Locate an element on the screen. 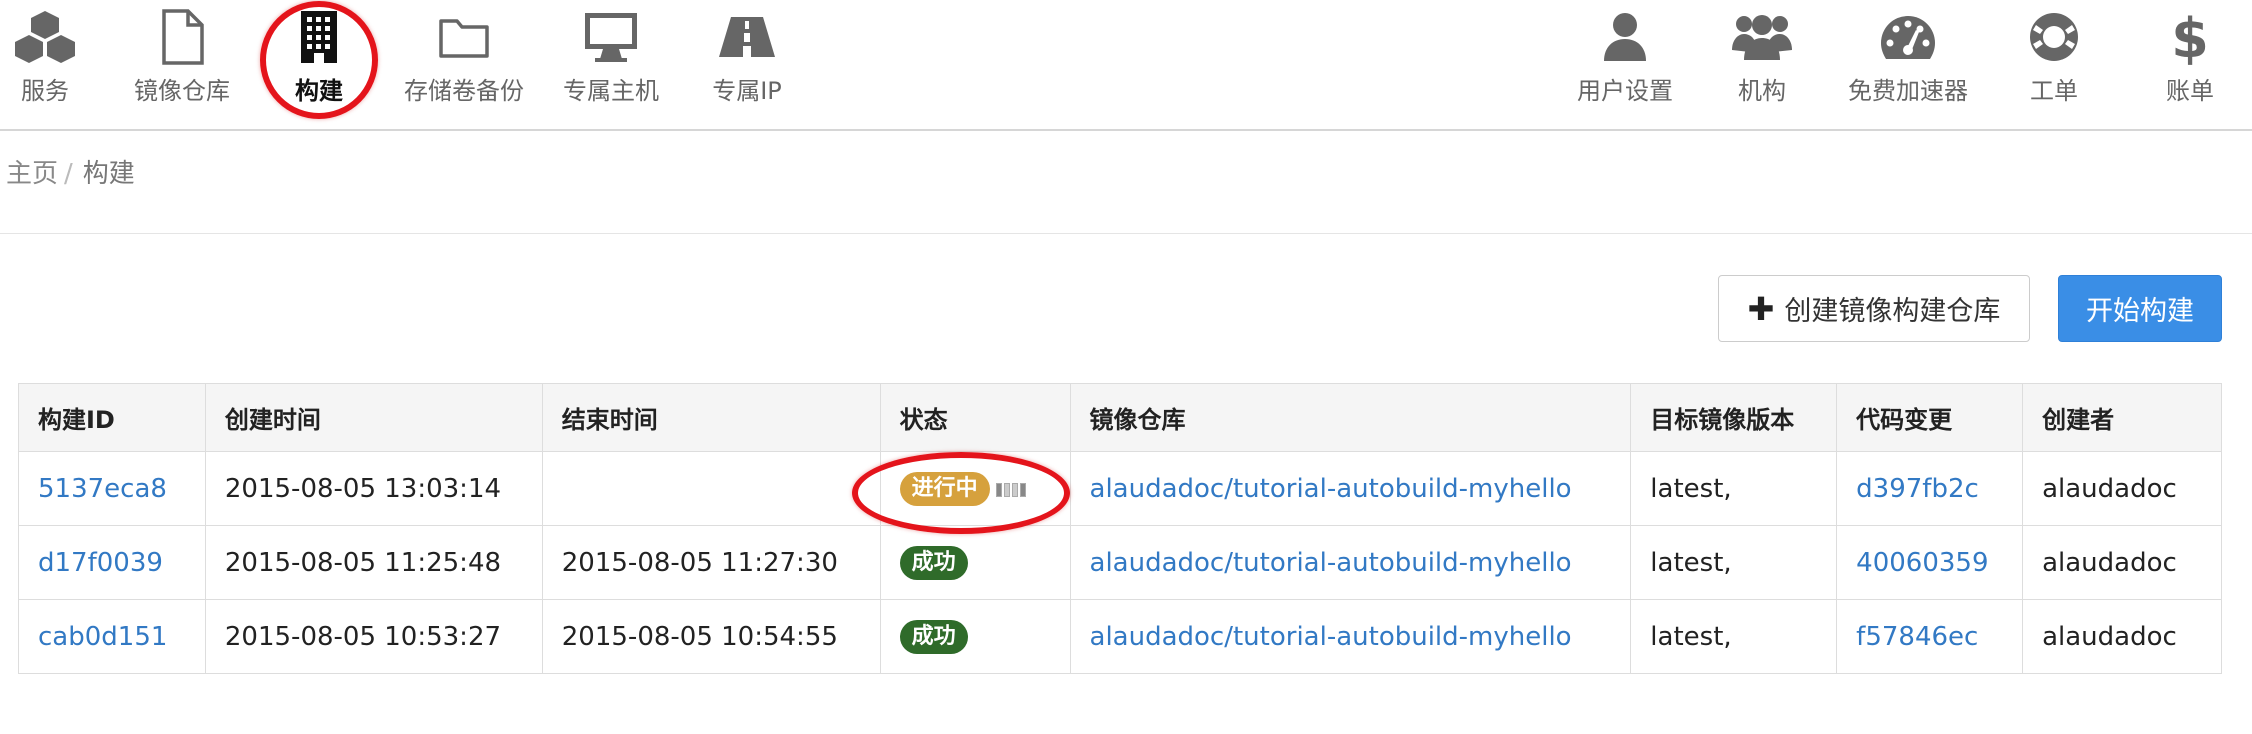 Image resolution: width=2252 pixels, height=734 pixels. breadcrumb-home: 主页 is located at coordinates (32, 174).